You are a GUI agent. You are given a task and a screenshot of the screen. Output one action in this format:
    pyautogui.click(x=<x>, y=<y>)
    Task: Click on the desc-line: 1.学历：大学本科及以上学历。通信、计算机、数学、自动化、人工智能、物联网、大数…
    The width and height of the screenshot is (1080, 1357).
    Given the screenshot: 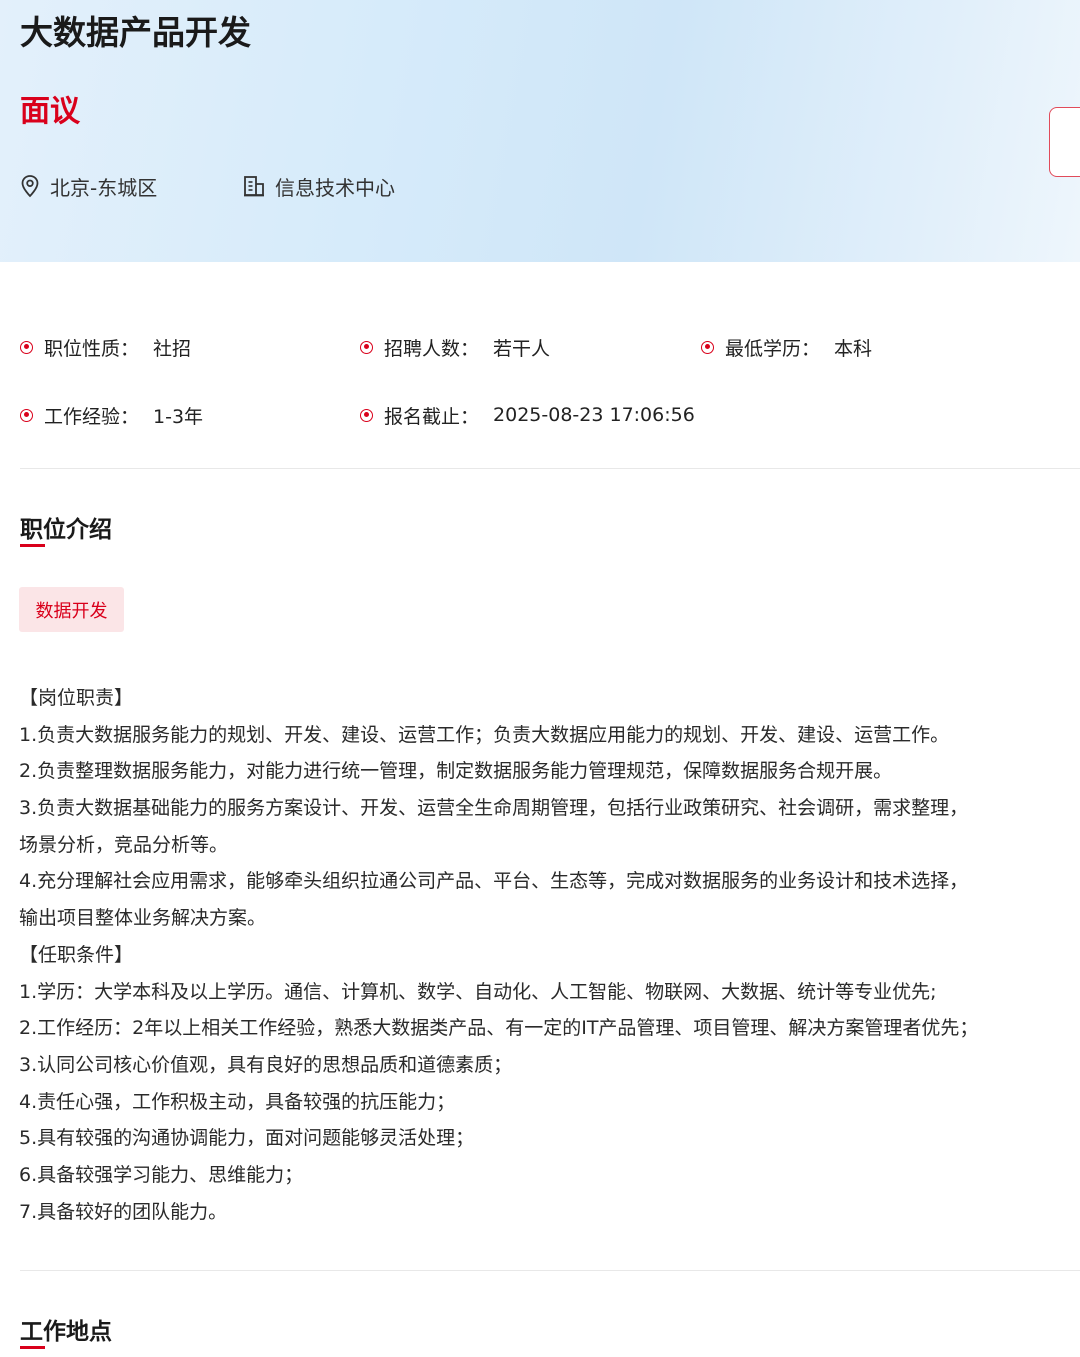 What is the action you would take?
    pyautogui.click(x=478, y=991)
    